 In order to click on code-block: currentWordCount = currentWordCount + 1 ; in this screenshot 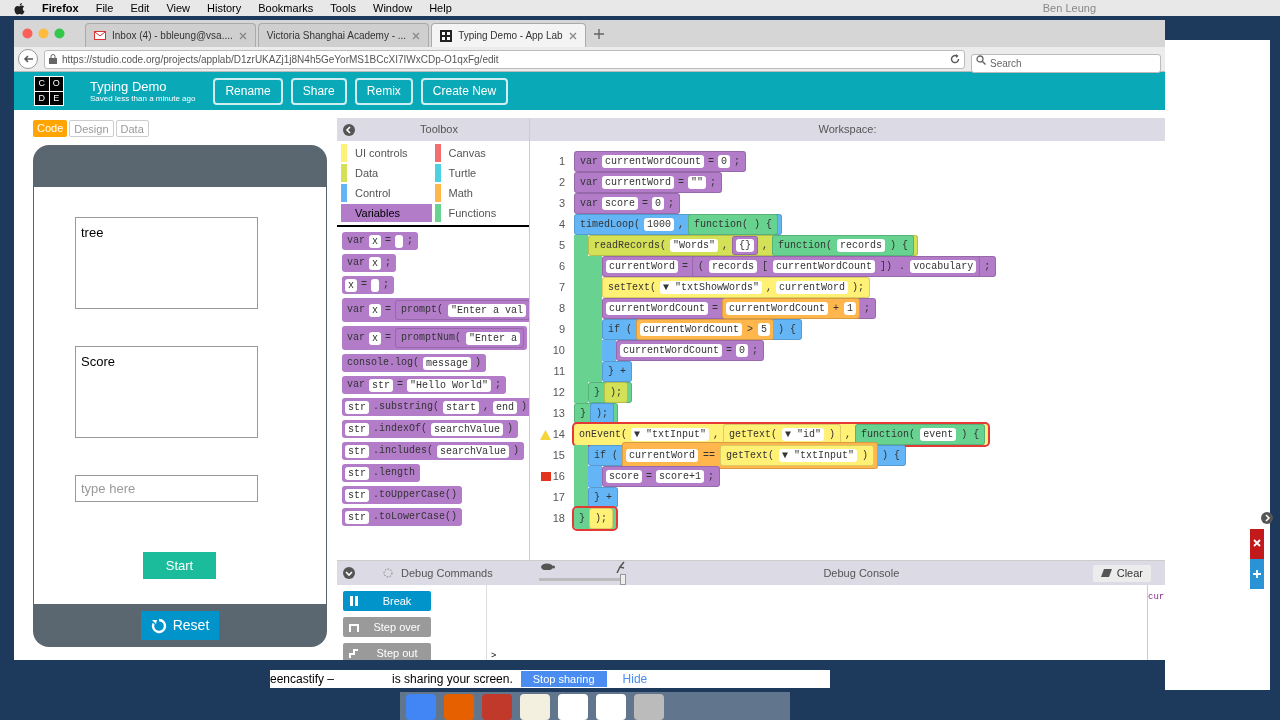, I will do `click(739, 308)`.